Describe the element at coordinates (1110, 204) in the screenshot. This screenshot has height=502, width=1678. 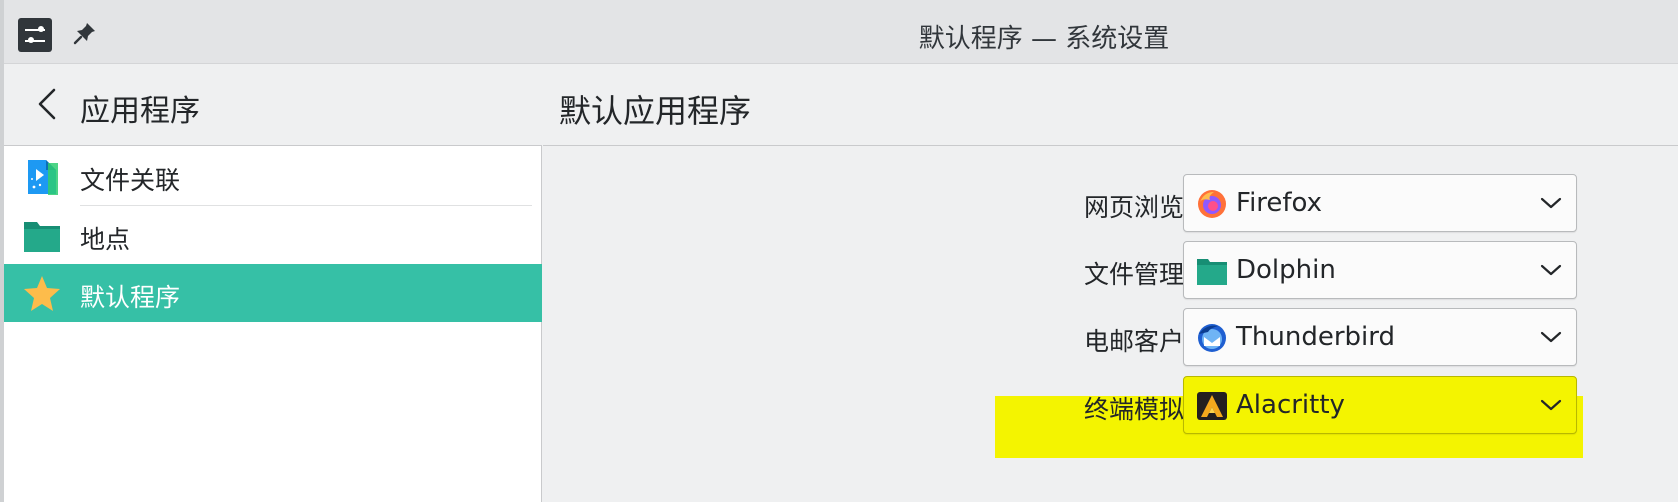
I see `setting-row-web-browser: 网页浏览器： Firefox` at that location.